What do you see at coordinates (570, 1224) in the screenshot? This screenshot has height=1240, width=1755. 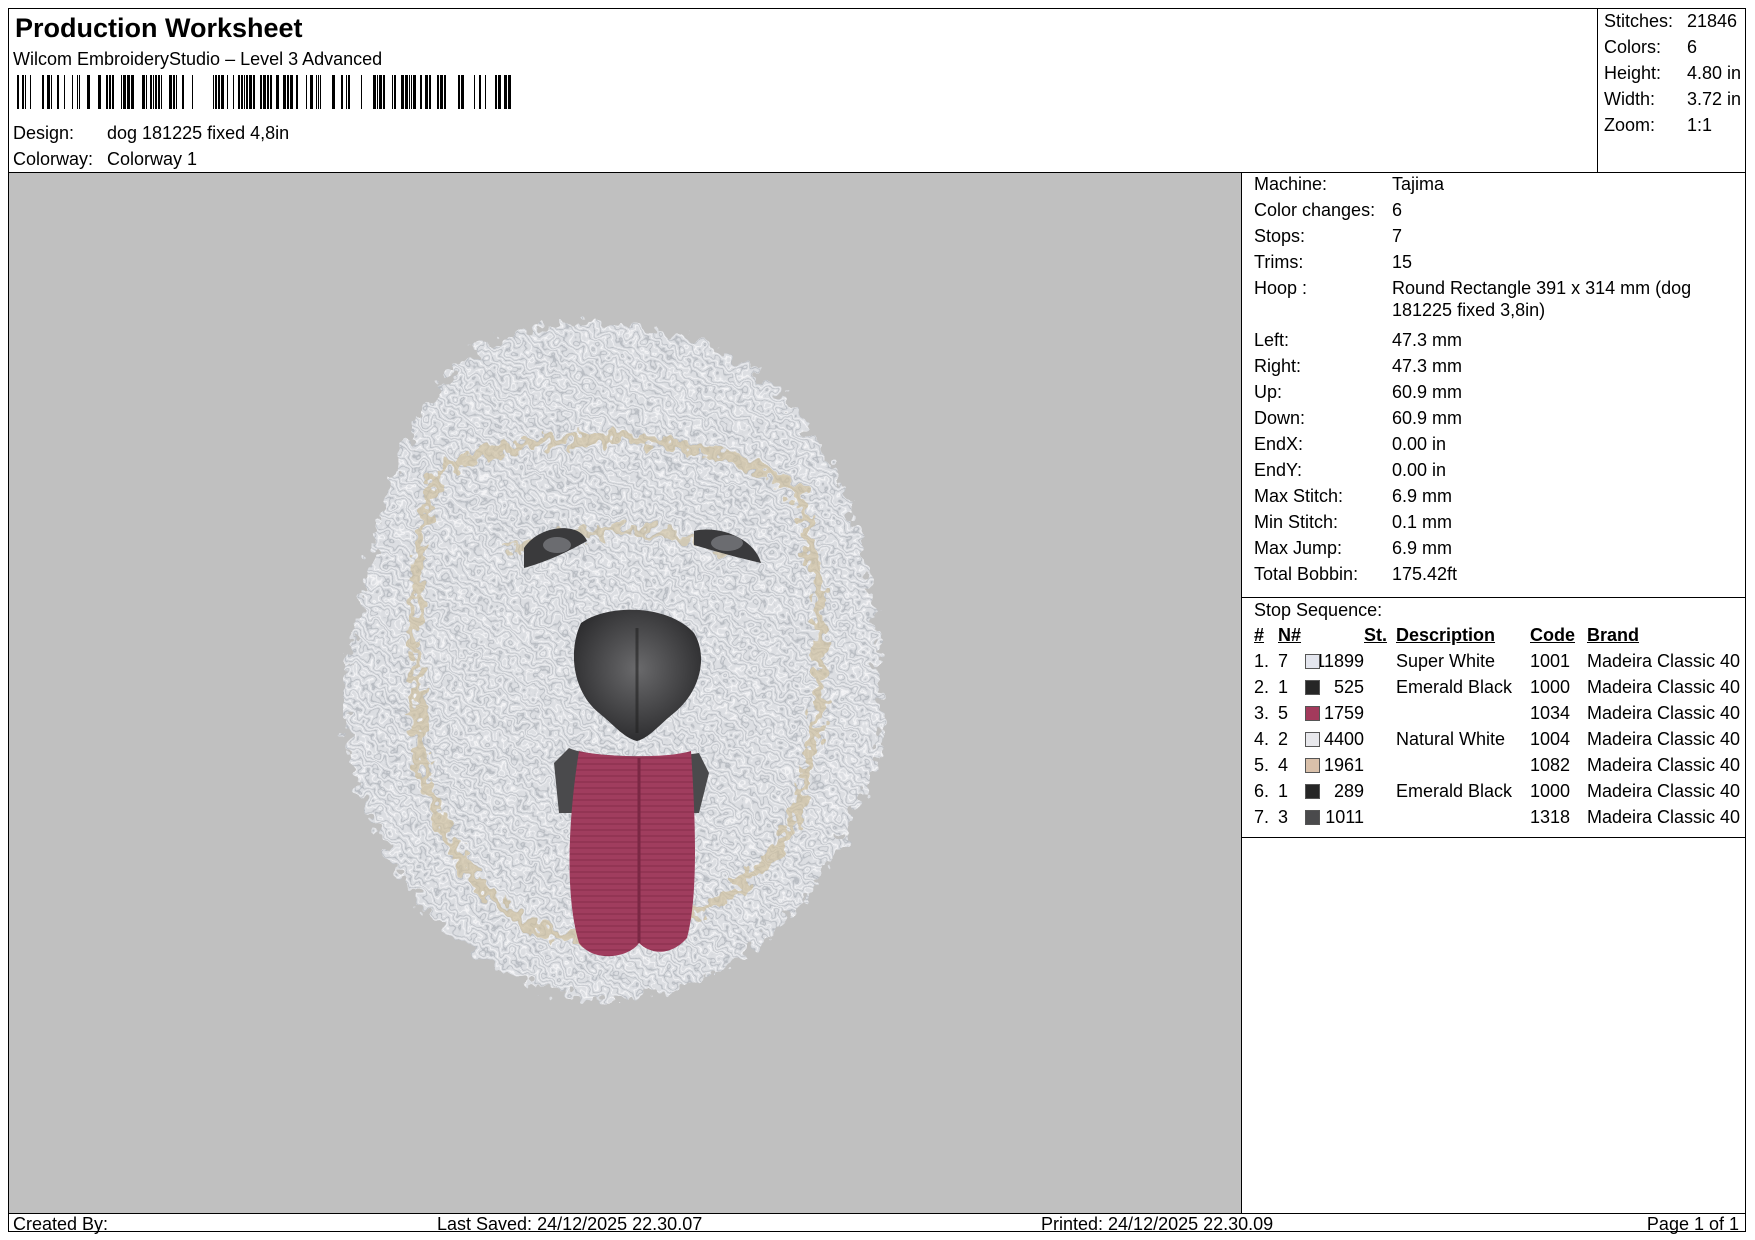 I see `last-saved: Last Saved: 24/12/2025 22.30.07` at bounding box center [570, 1224].